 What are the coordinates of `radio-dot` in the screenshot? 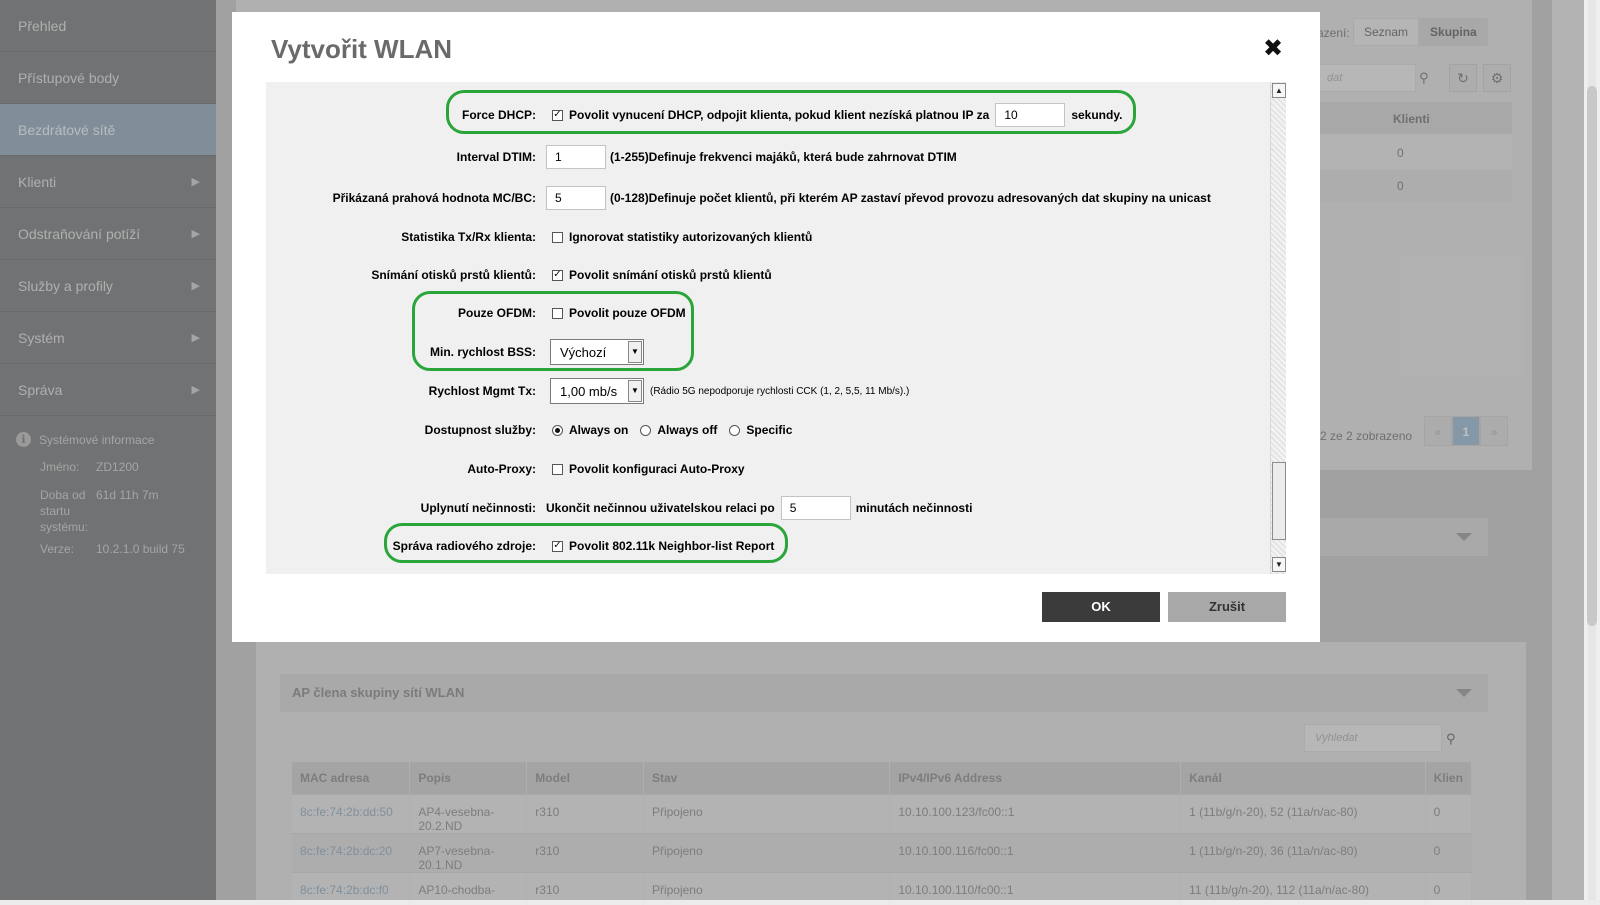 It's located at (557, 430).